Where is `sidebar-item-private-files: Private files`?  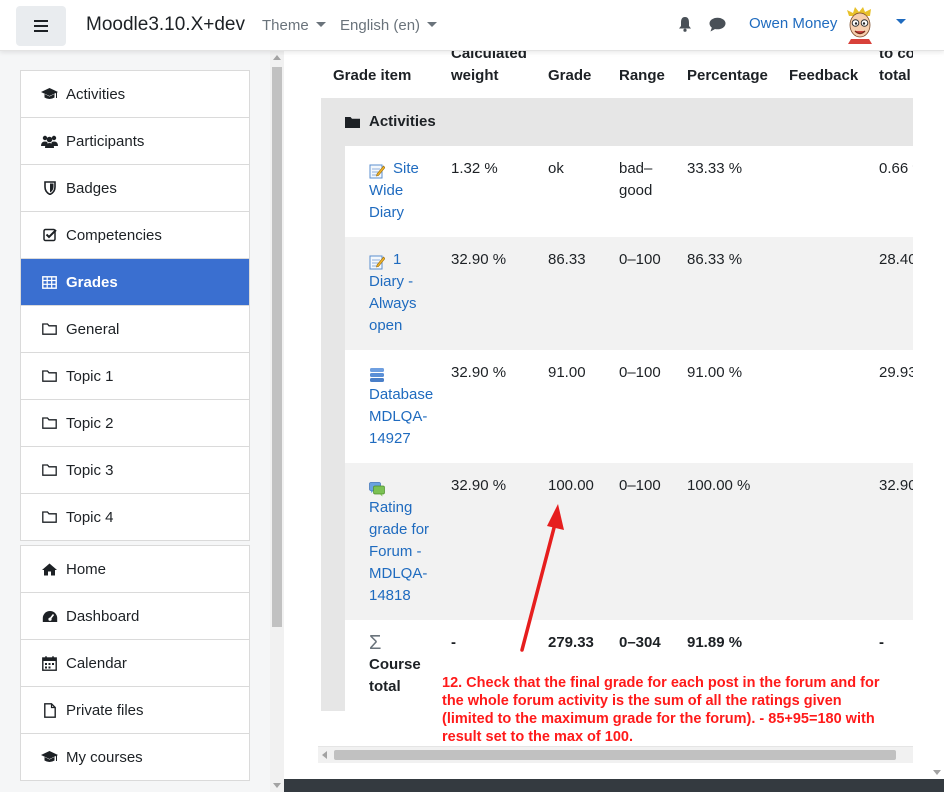
sidebar-item-private-files: Private files is located at coordinates (135, 709).